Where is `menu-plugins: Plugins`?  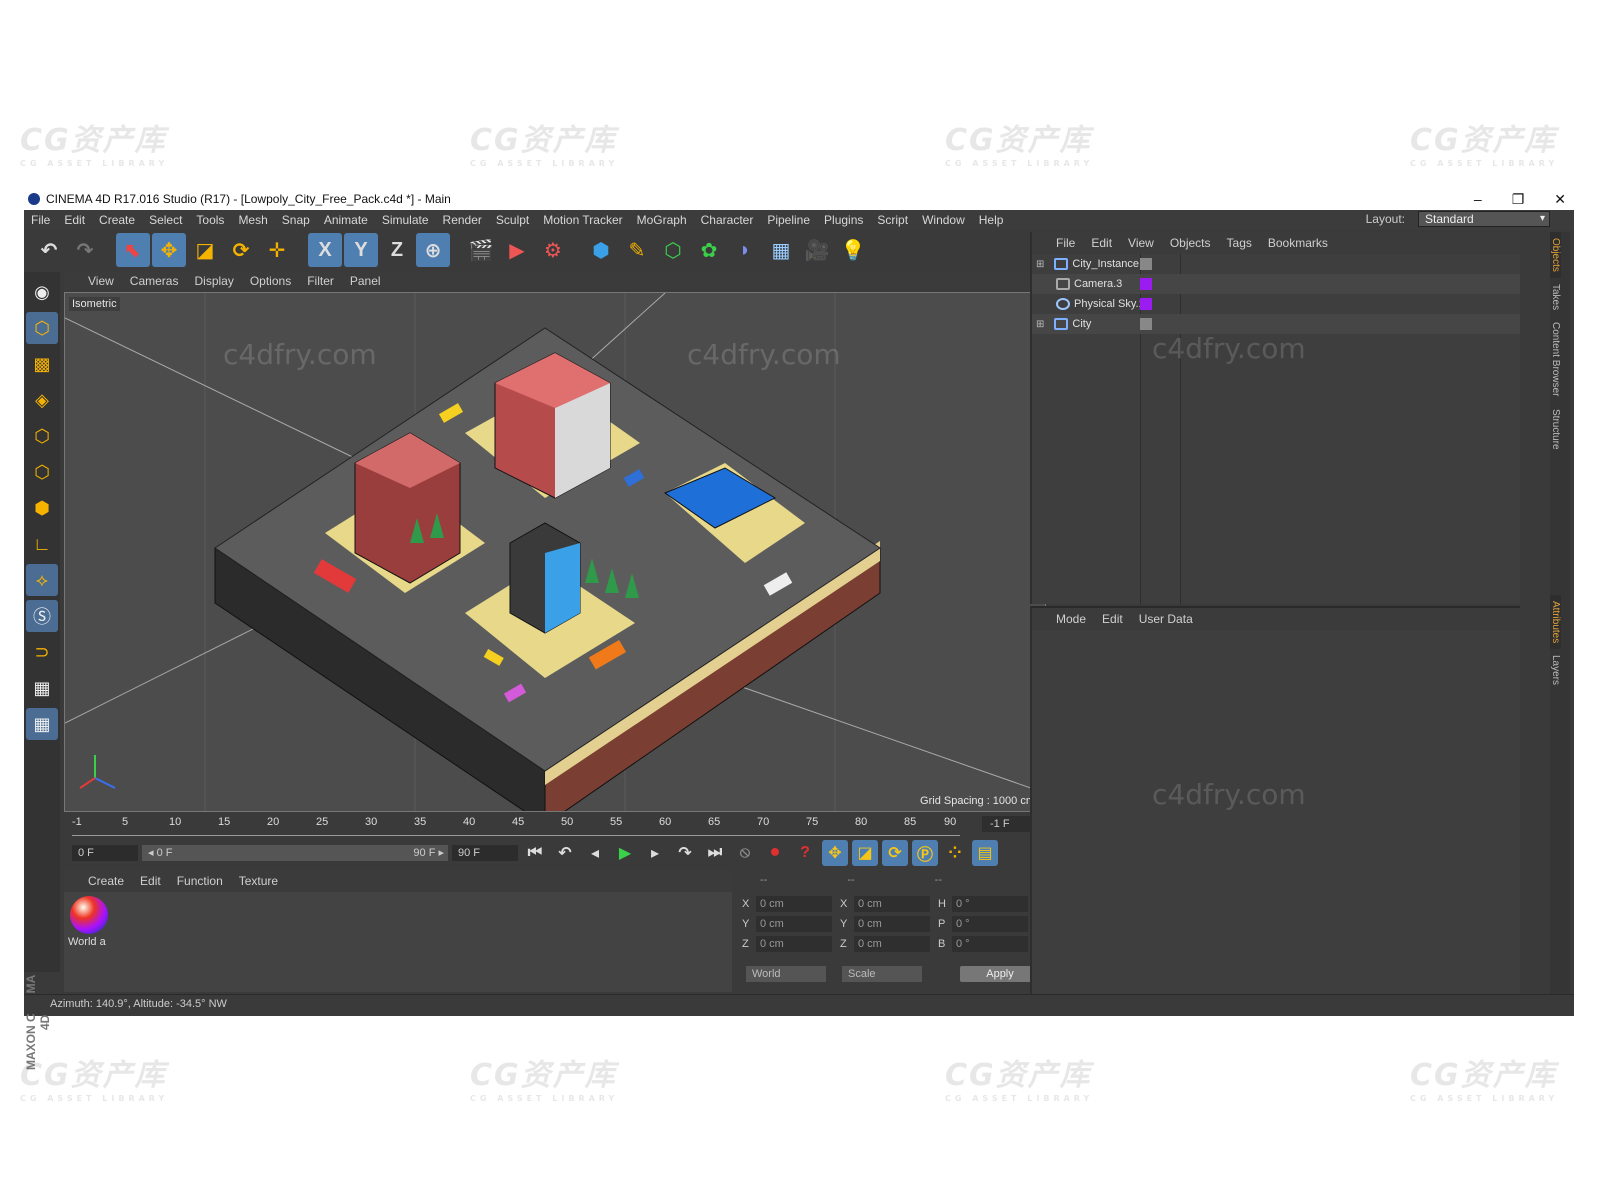
menu-plugins: Plugins is located at coordinates (843, 220).